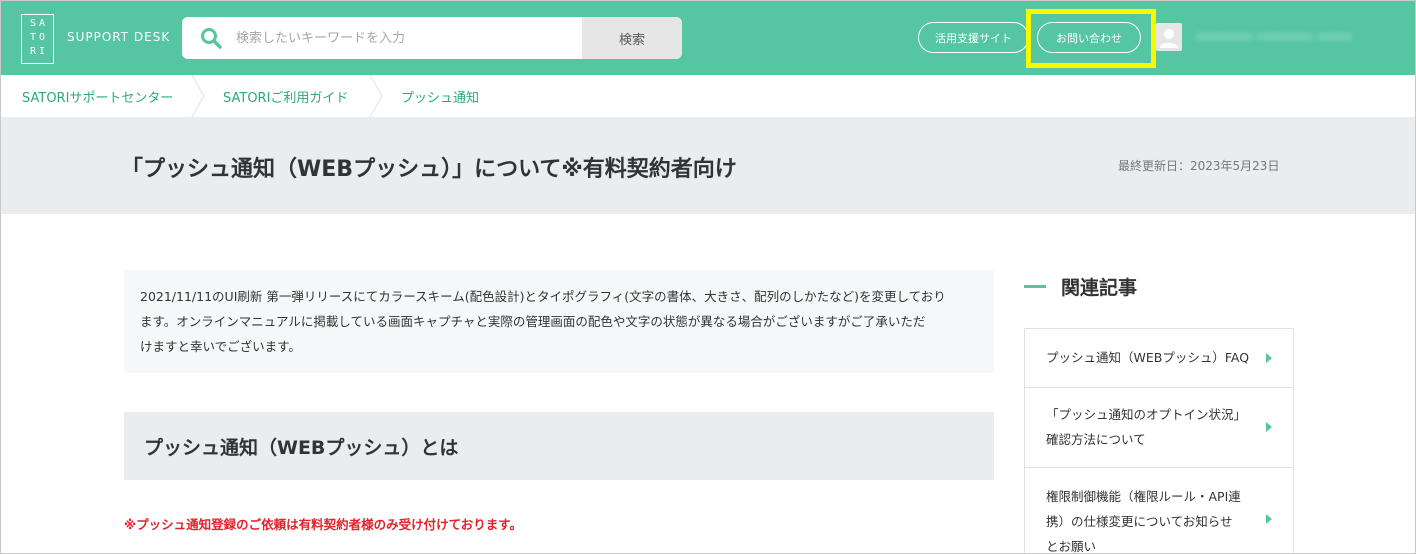 The width and height of the screenshot is (1416, 554). What do you see at coordinates (119, 37) in the screenshot?
I see `brand-label: SUPPORT DESK` at bounding box center [119, 37].